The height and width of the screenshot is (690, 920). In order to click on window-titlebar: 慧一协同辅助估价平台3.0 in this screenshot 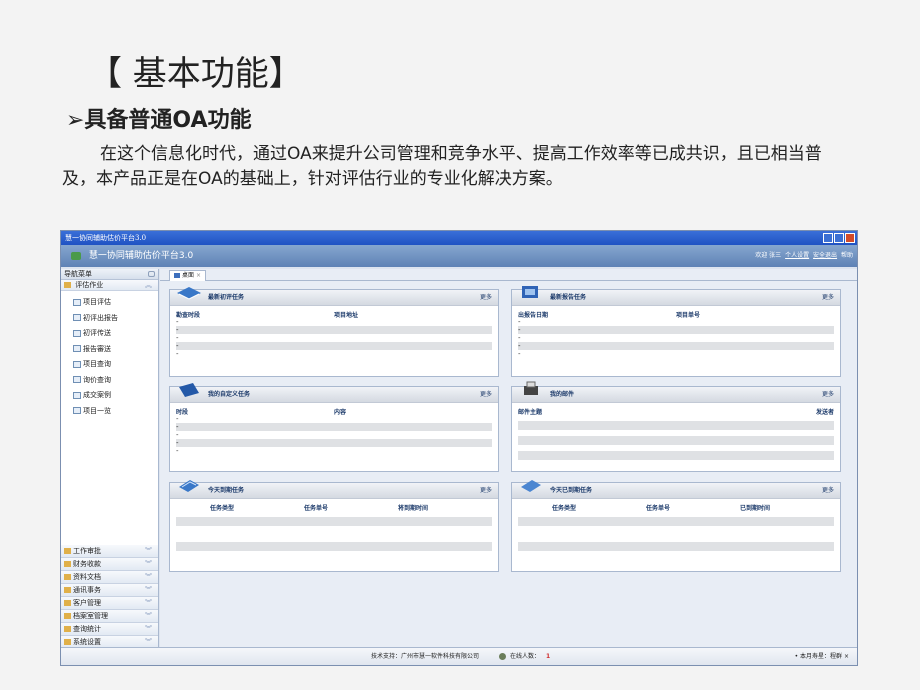, I will do `click(459, 238)`.